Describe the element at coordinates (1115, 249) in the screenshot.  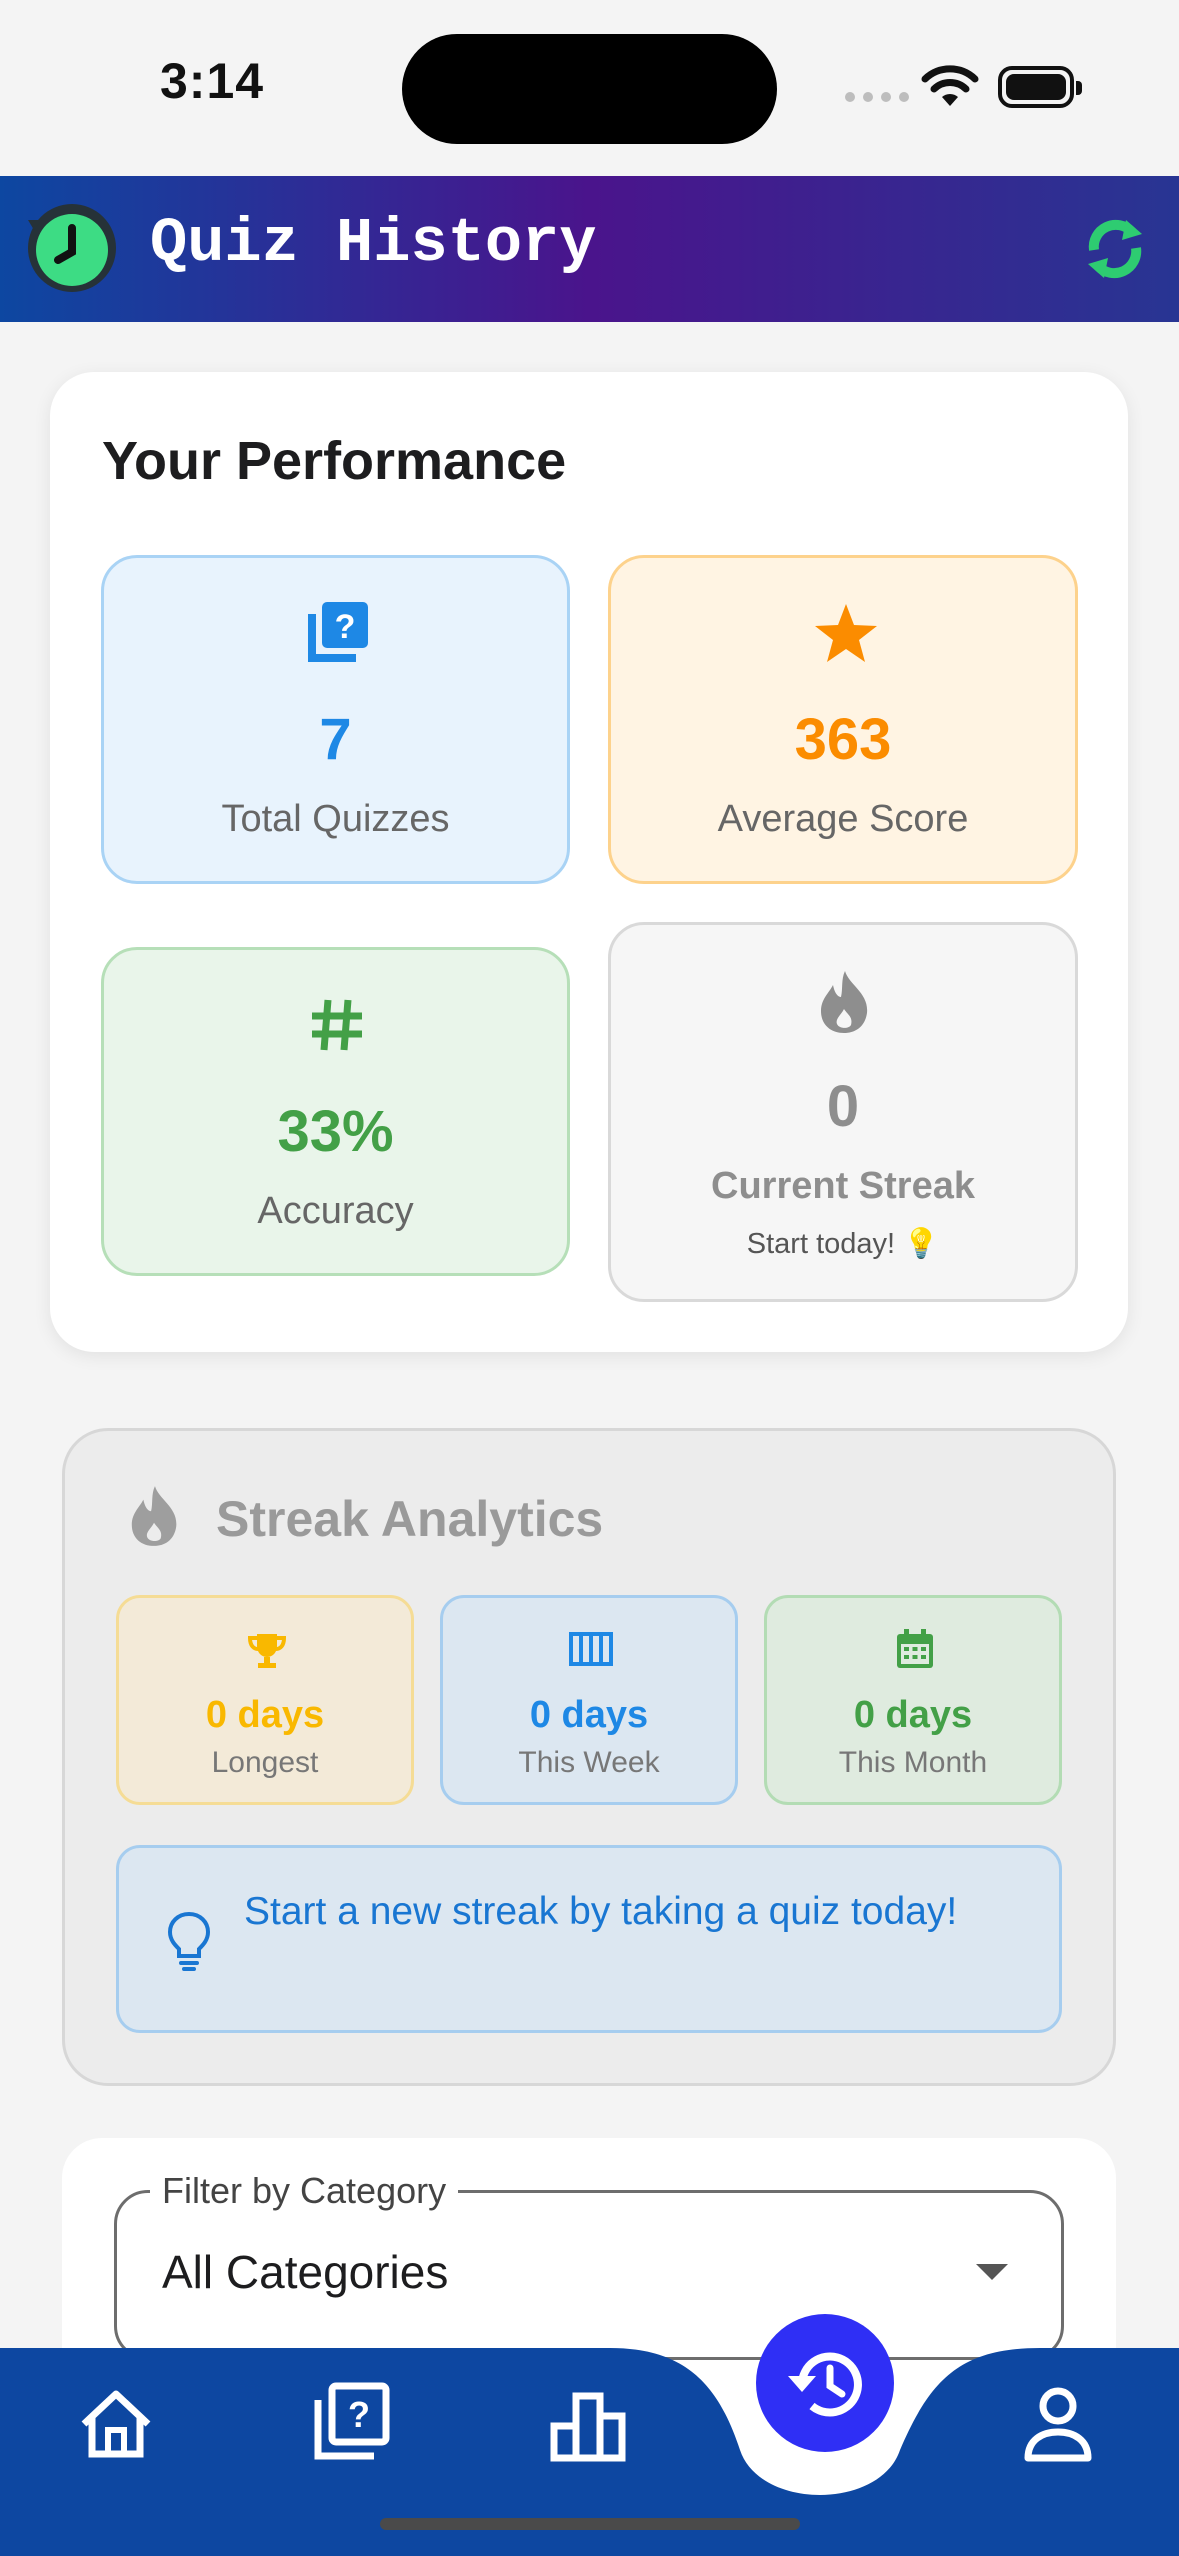
I see `refresh-icon` at that location.